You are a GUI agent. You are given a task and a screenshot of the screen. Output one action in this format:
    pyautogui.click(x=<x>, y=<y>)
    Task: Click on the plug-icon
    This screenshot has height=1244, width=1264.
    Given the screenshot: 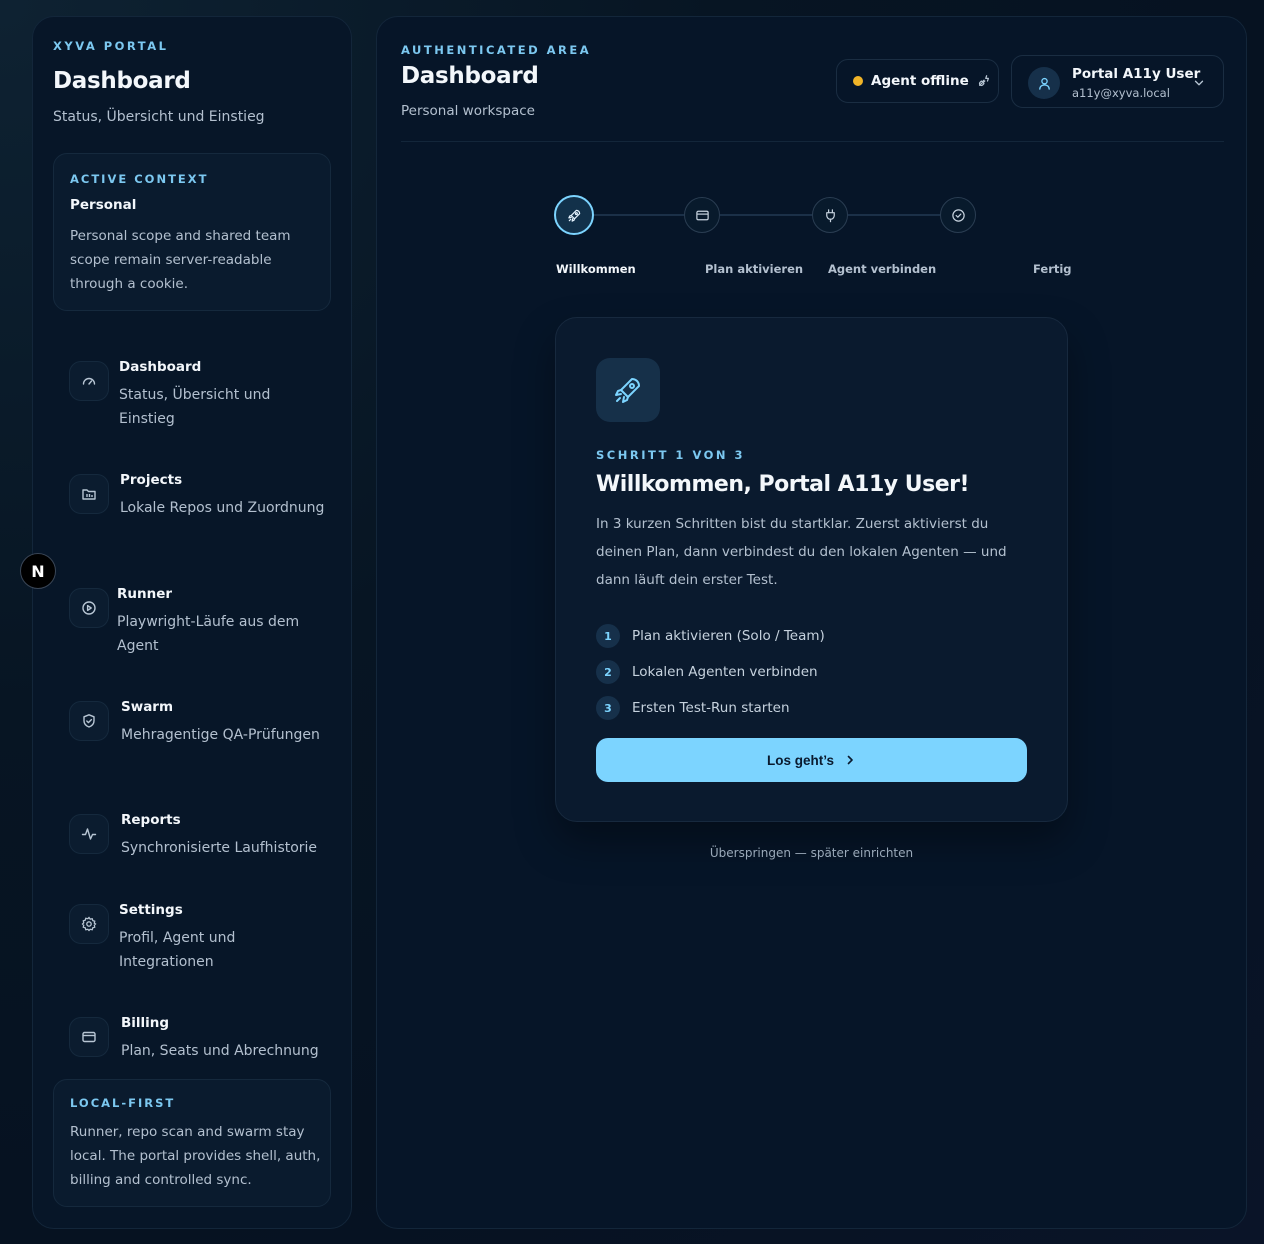 What is the action you would take?
    pyautogui.click(x=830, y=215)
    